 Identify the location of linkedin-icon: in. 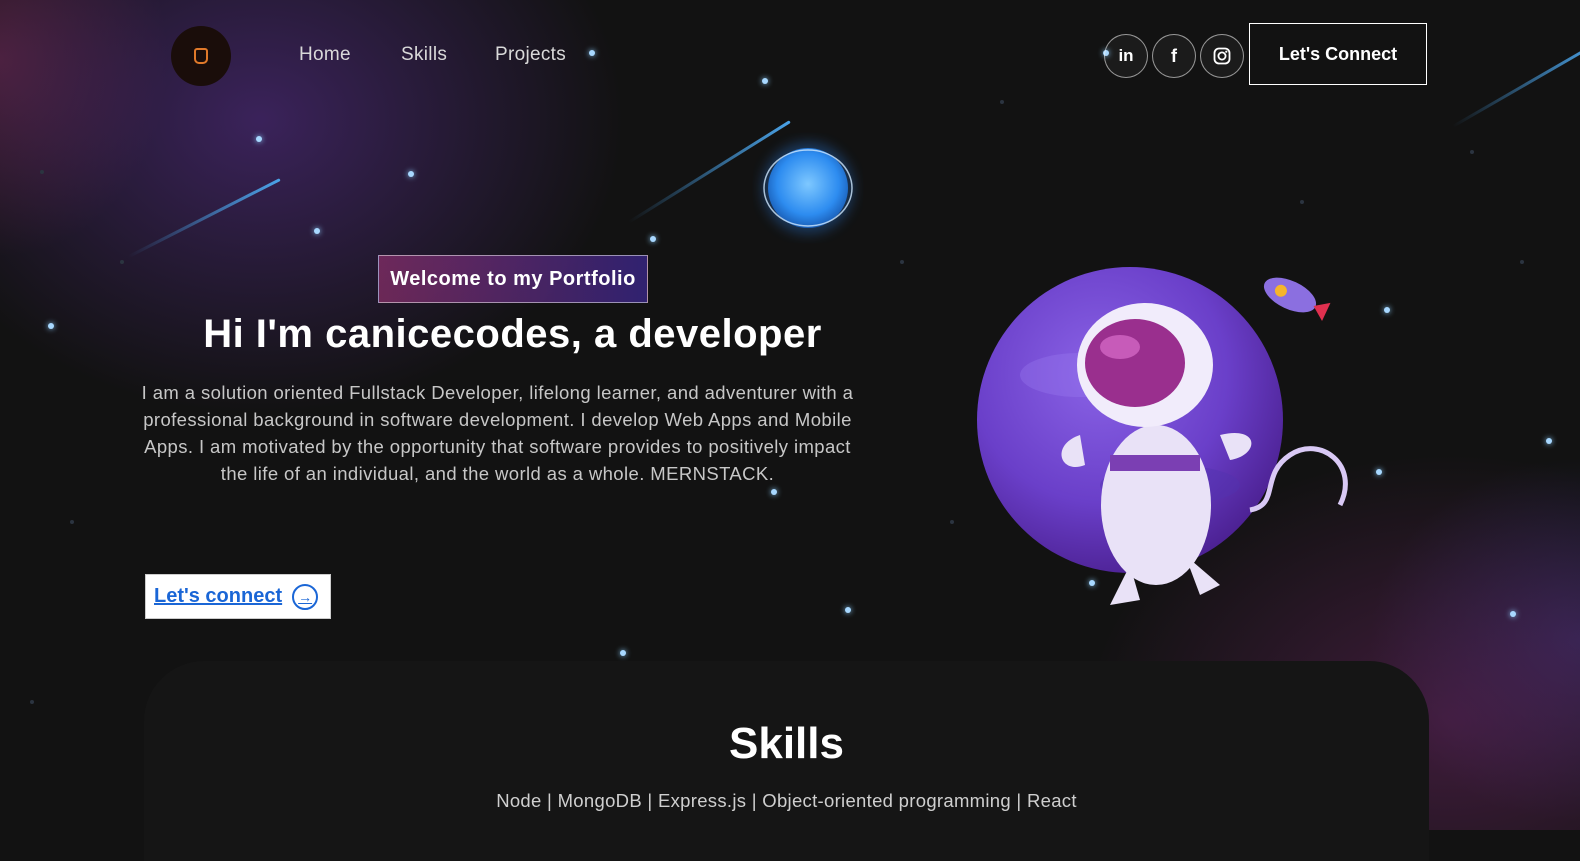
(1126, 55).